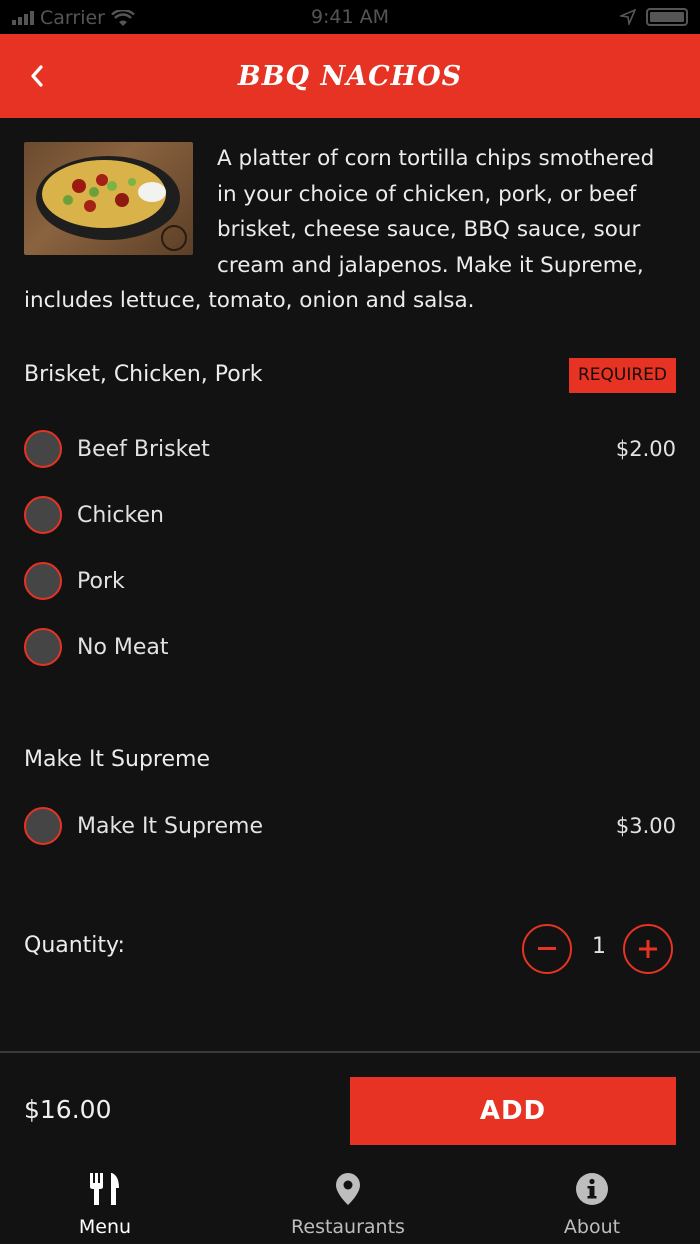  I want to click on back-button, so click(37, 76).